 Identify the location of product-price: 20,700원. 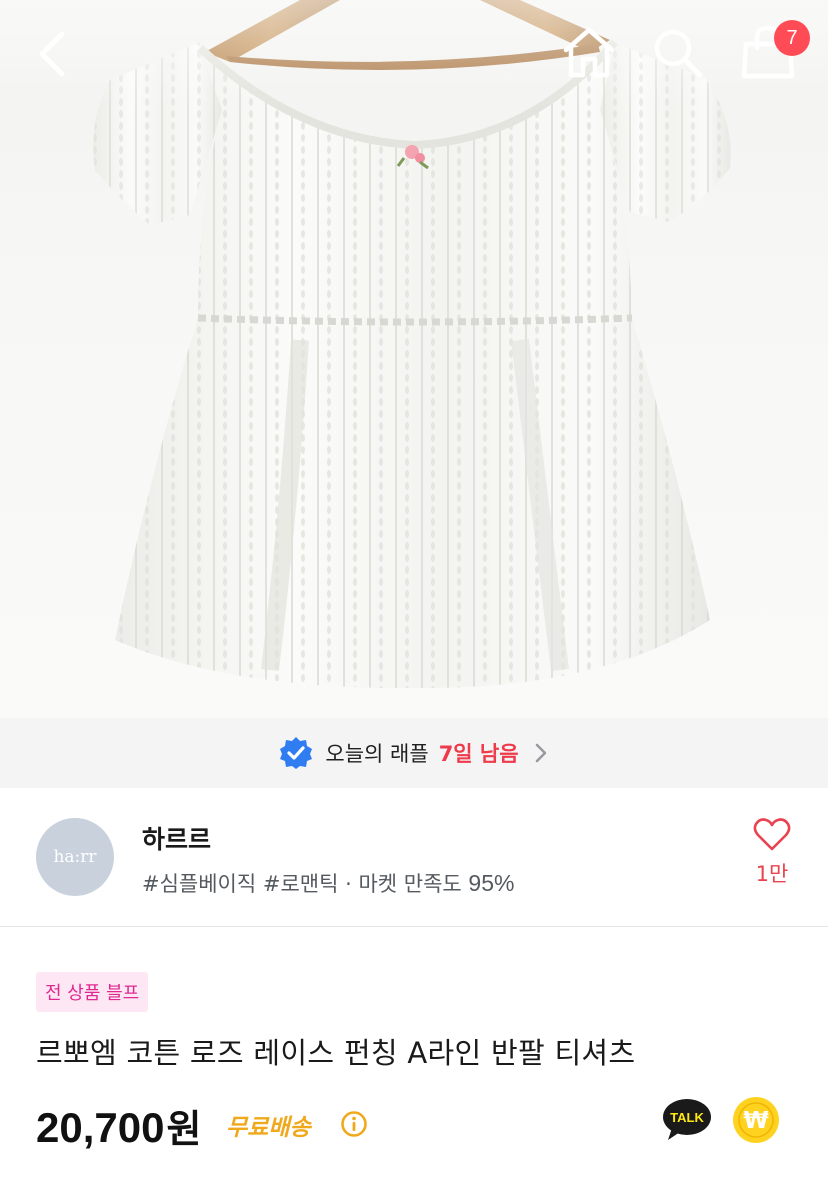
(118, 1125).